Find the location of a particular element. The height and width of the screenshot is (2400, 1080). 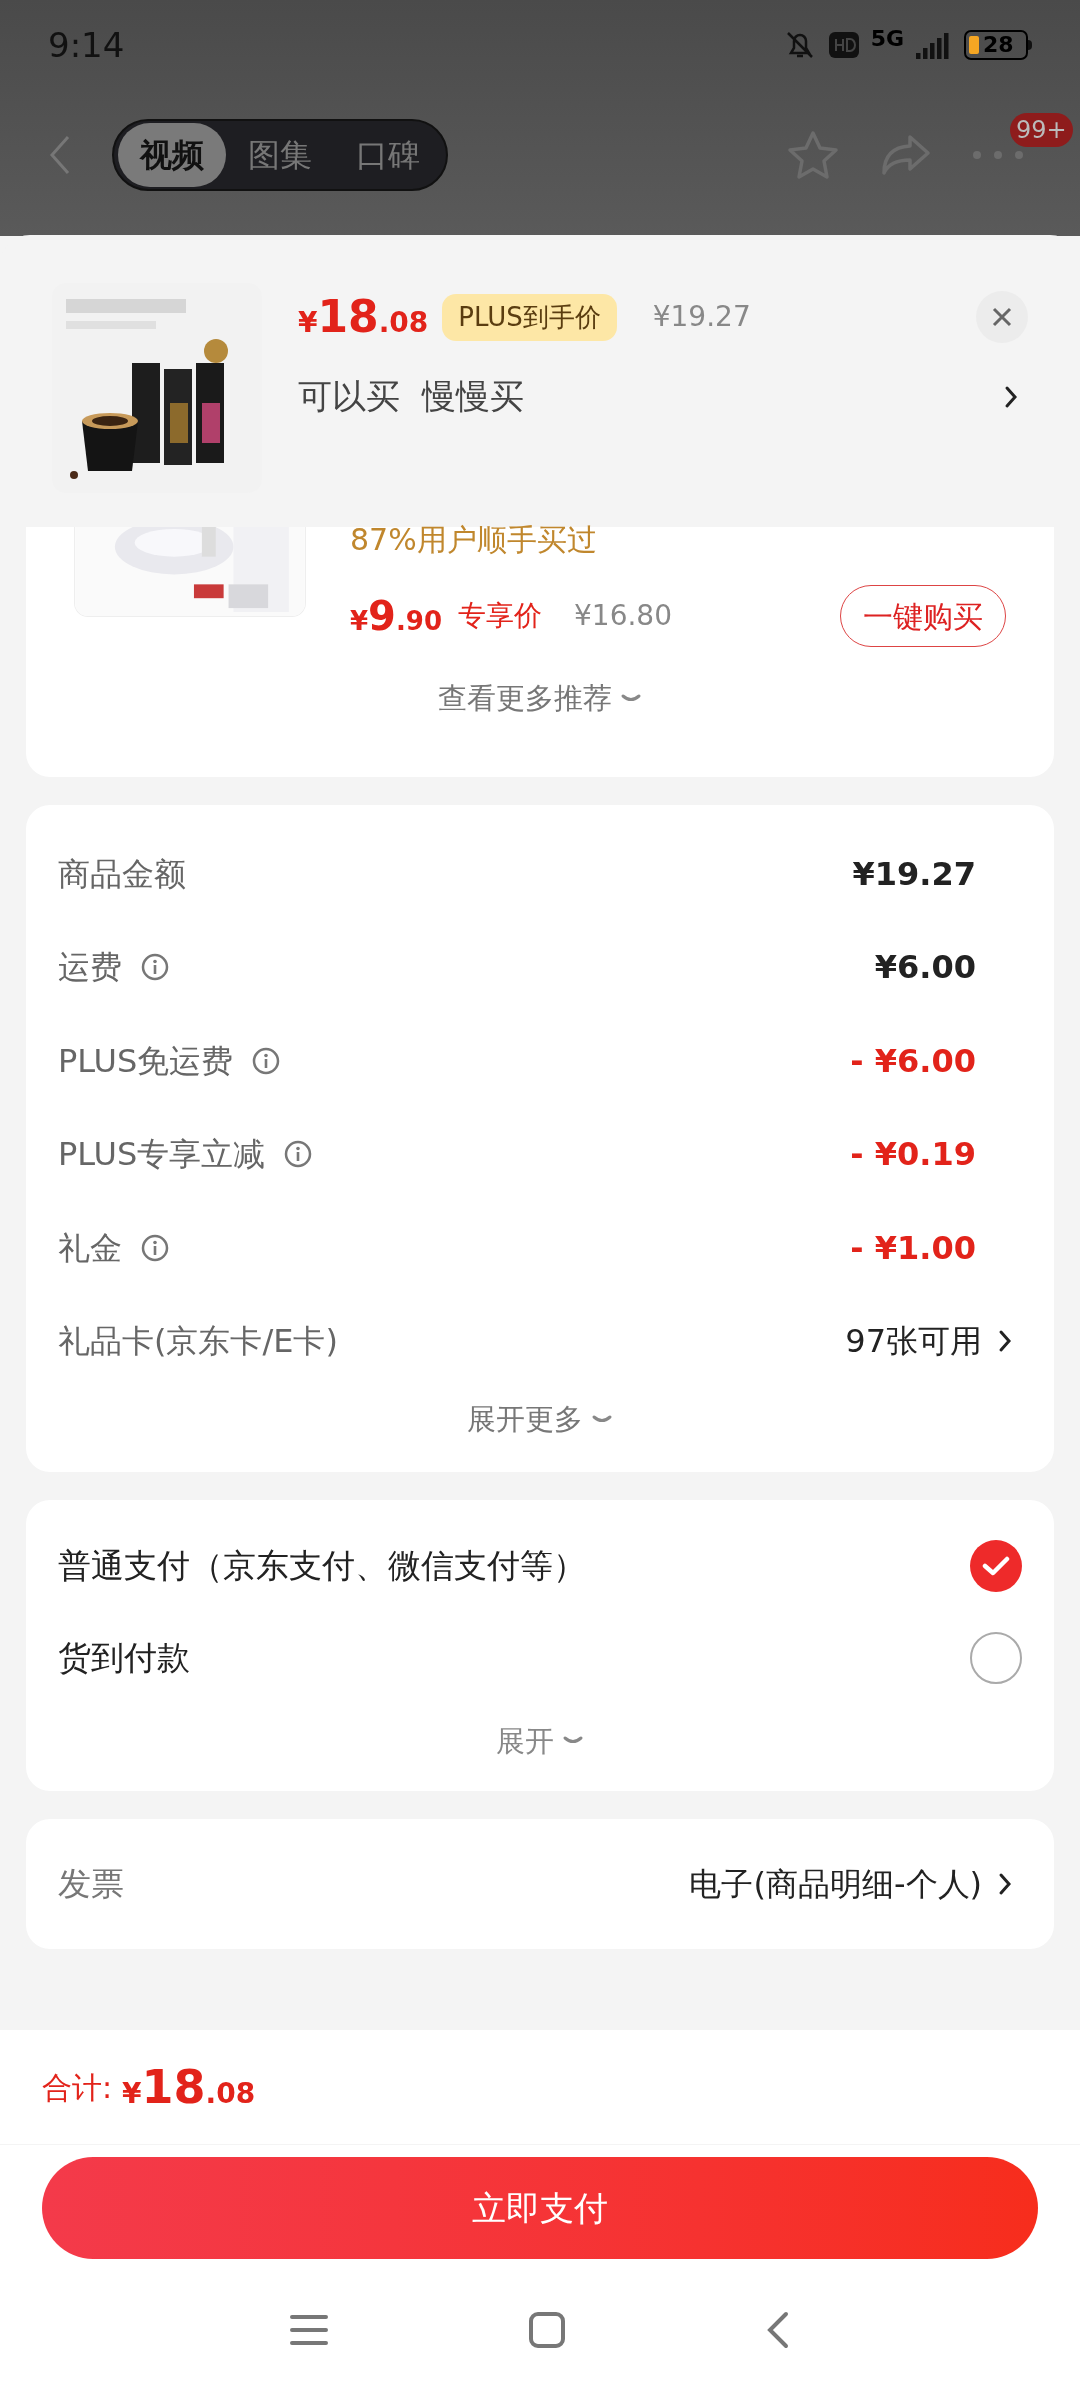

signal-icon is located at coordinates (934, 45).